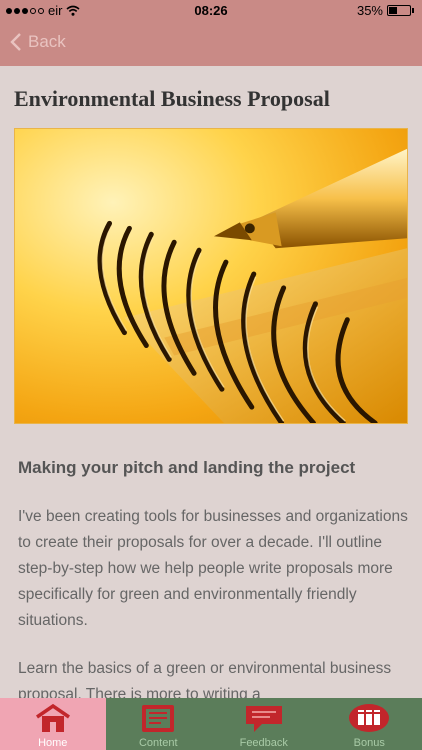  What do you see at coordinates (158, 718) in the screenshot?
I see `content-icon` at bounding box center [158, 718].